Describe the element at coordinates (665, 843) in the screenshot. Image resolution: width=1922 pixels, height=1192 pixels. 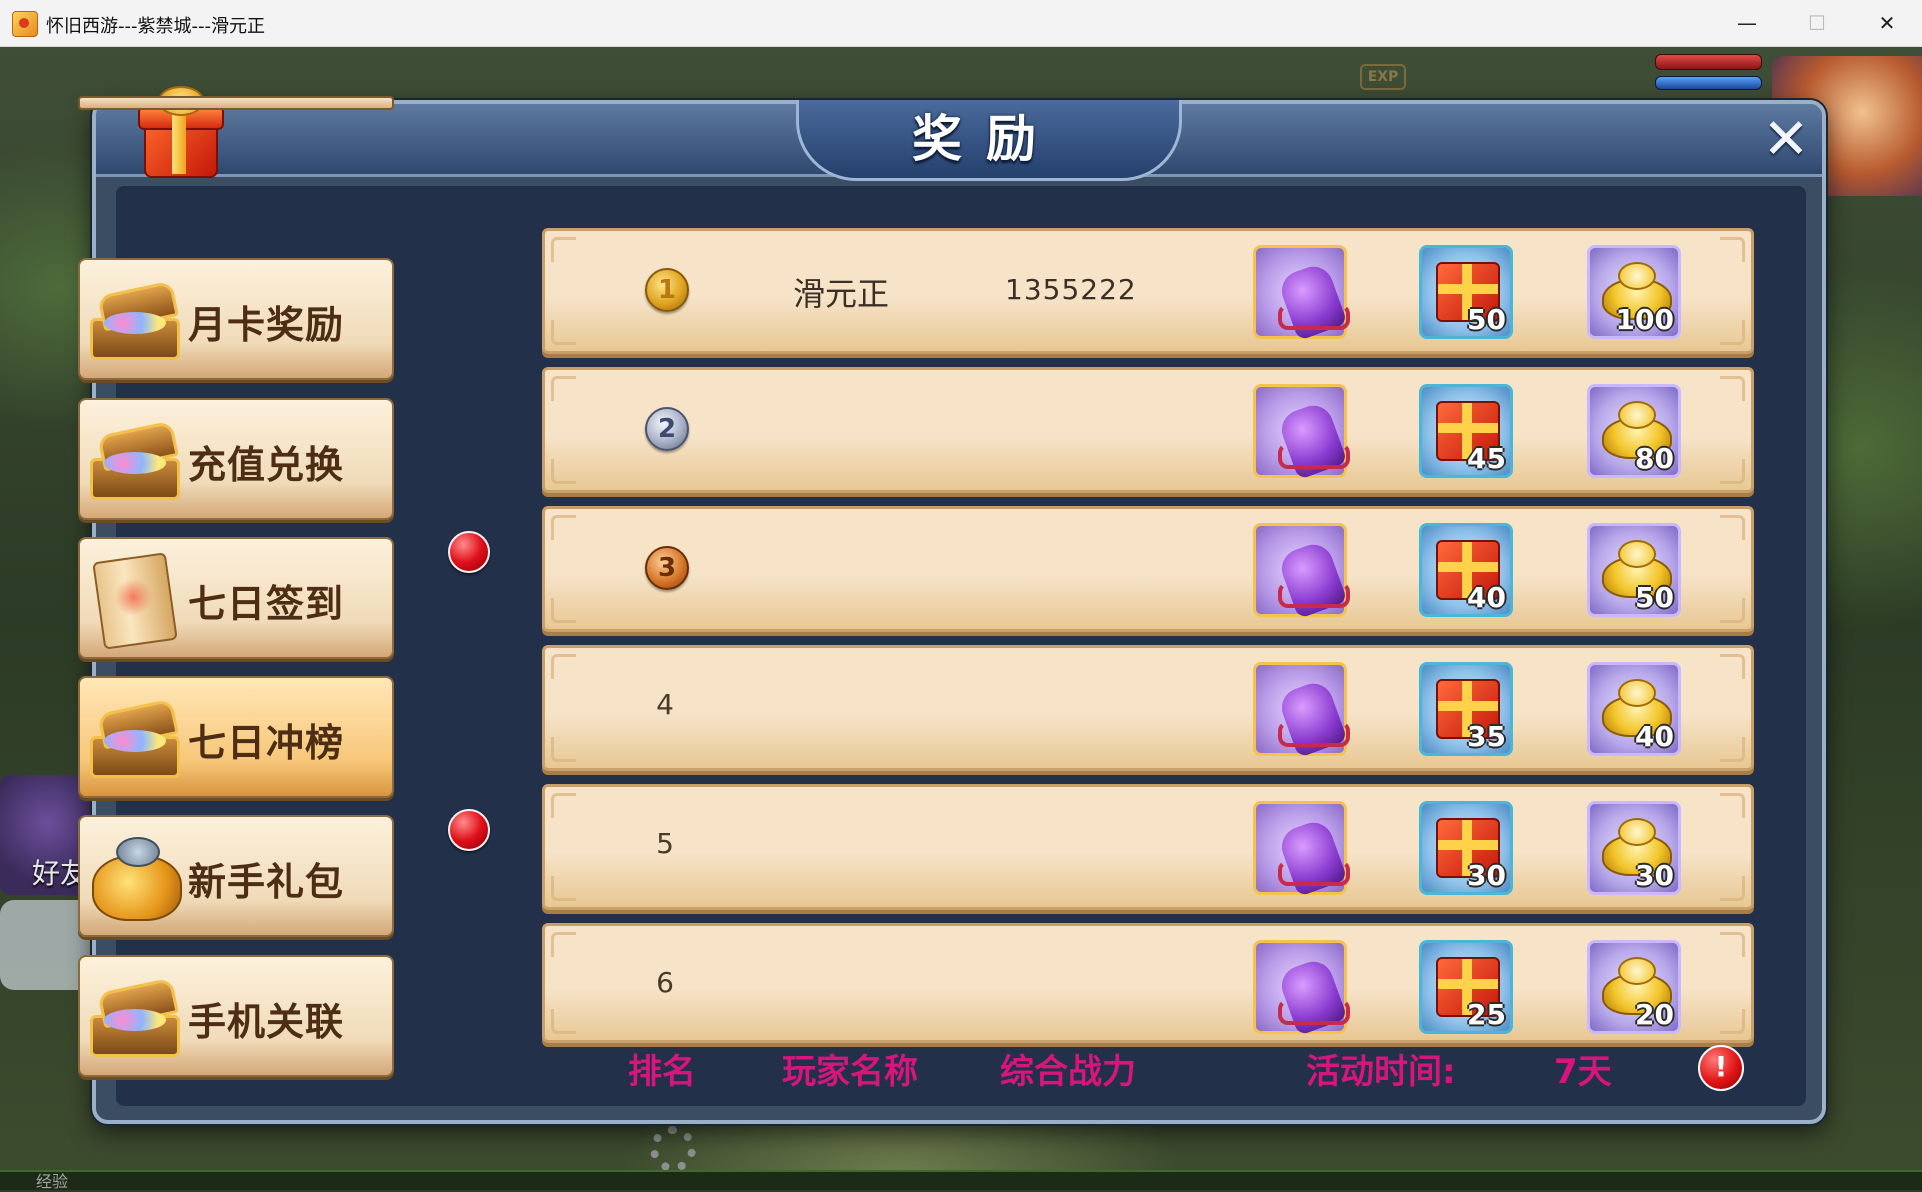
I see `rank-number: 5` at that location.